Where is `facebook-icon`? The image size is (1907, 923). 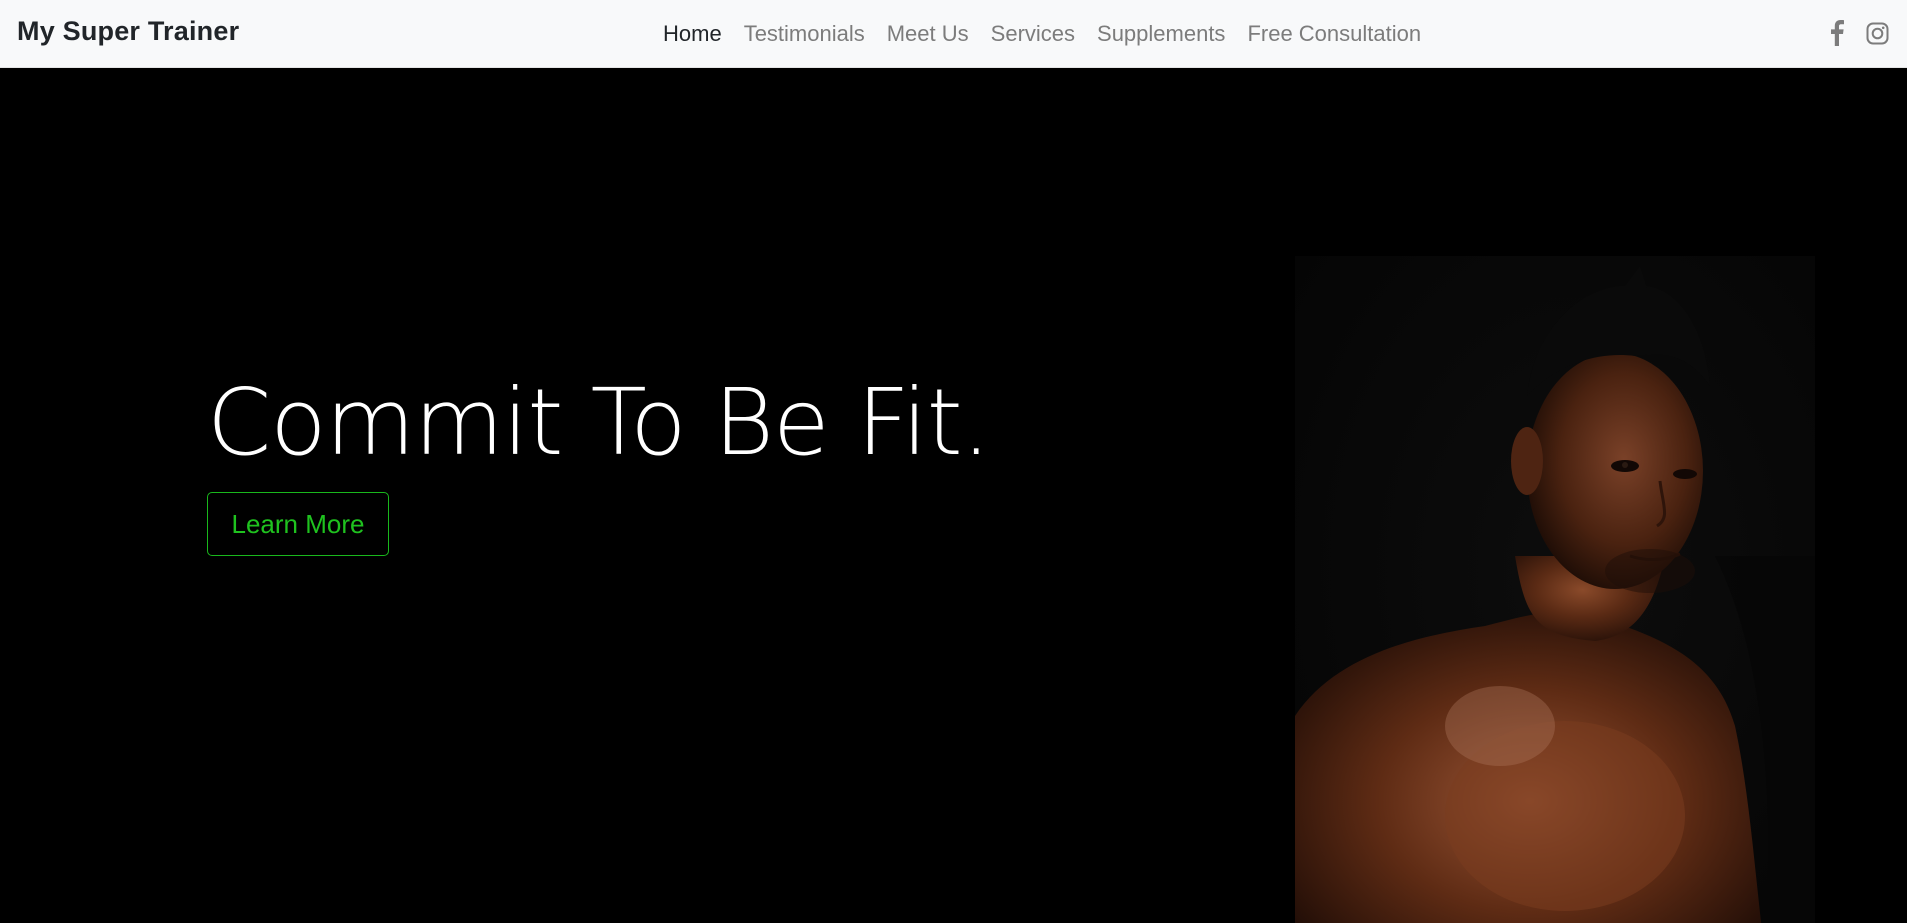
facebook-icon is located at coordinates (1837, 33).